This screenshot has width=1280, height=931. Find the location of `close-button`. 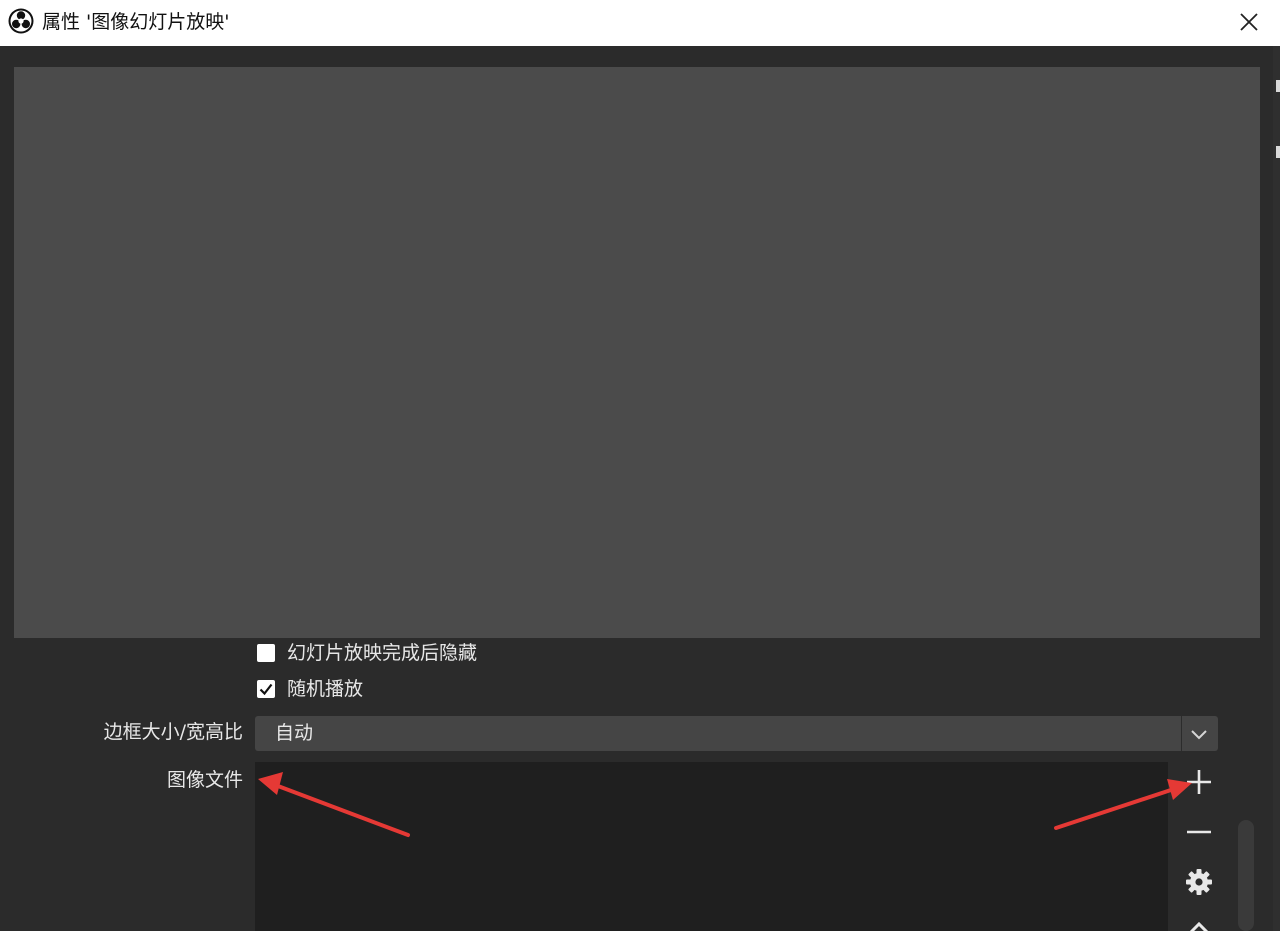

close-button is located at coordinates (1249, 22).